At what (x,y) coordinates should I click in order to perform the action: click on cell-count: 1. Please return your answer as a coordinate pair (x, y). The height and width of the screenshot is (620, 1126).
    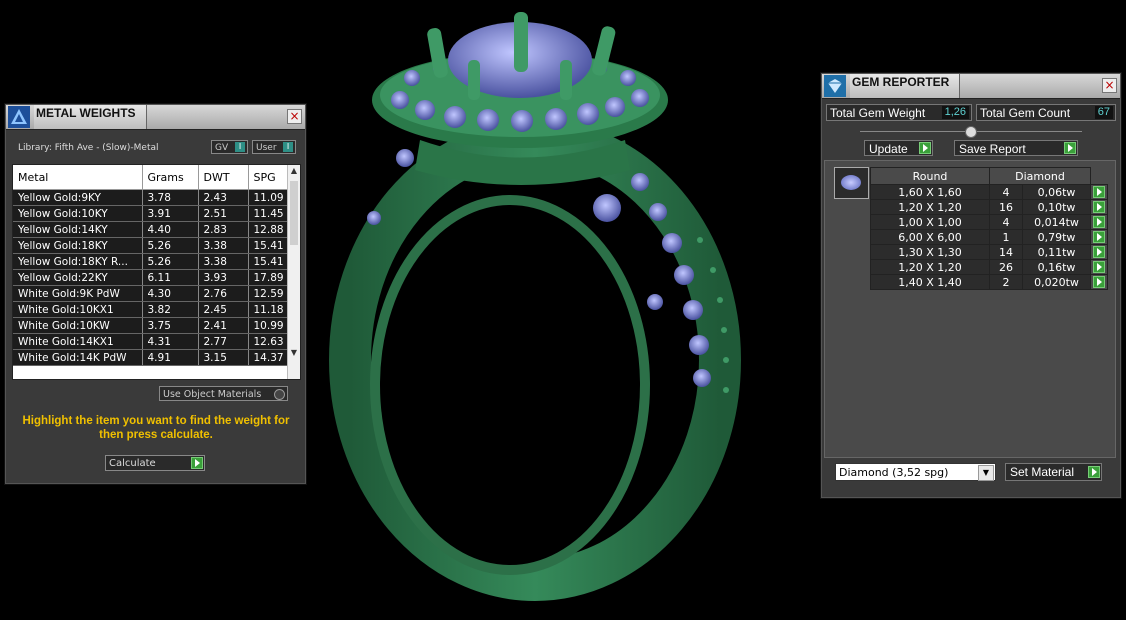
    Looking at the image, I should click on (1006, 237).